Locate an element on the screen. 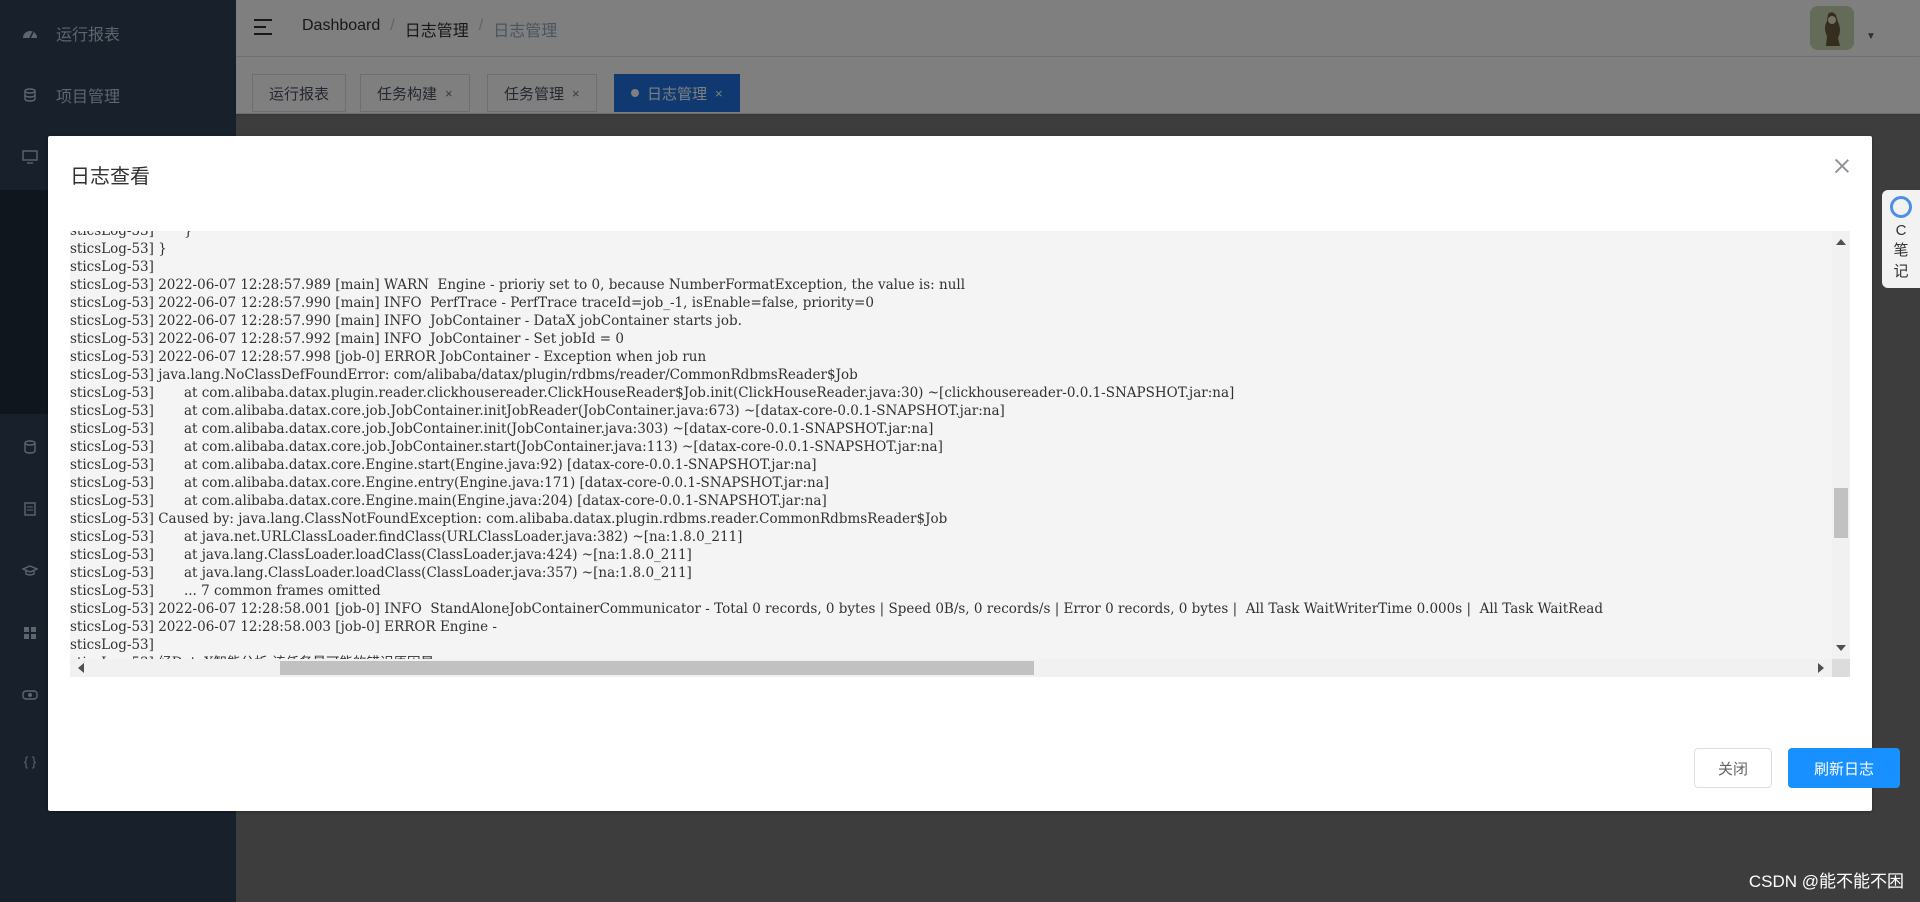  scroll-up-arrow-icon is located at coordinates (1841, 242).